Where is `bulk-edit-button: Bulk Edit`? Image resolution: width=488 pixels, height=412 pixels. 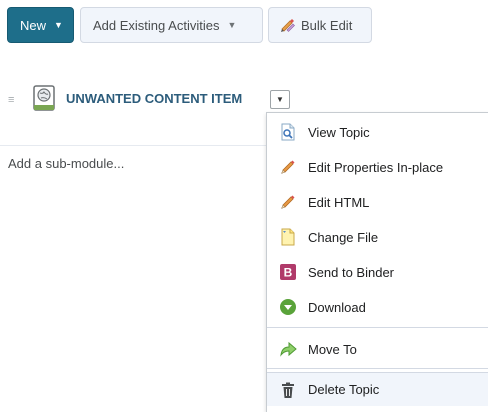
bulk-edit-button: Bulk Edit is located at coordinates (320, 25).